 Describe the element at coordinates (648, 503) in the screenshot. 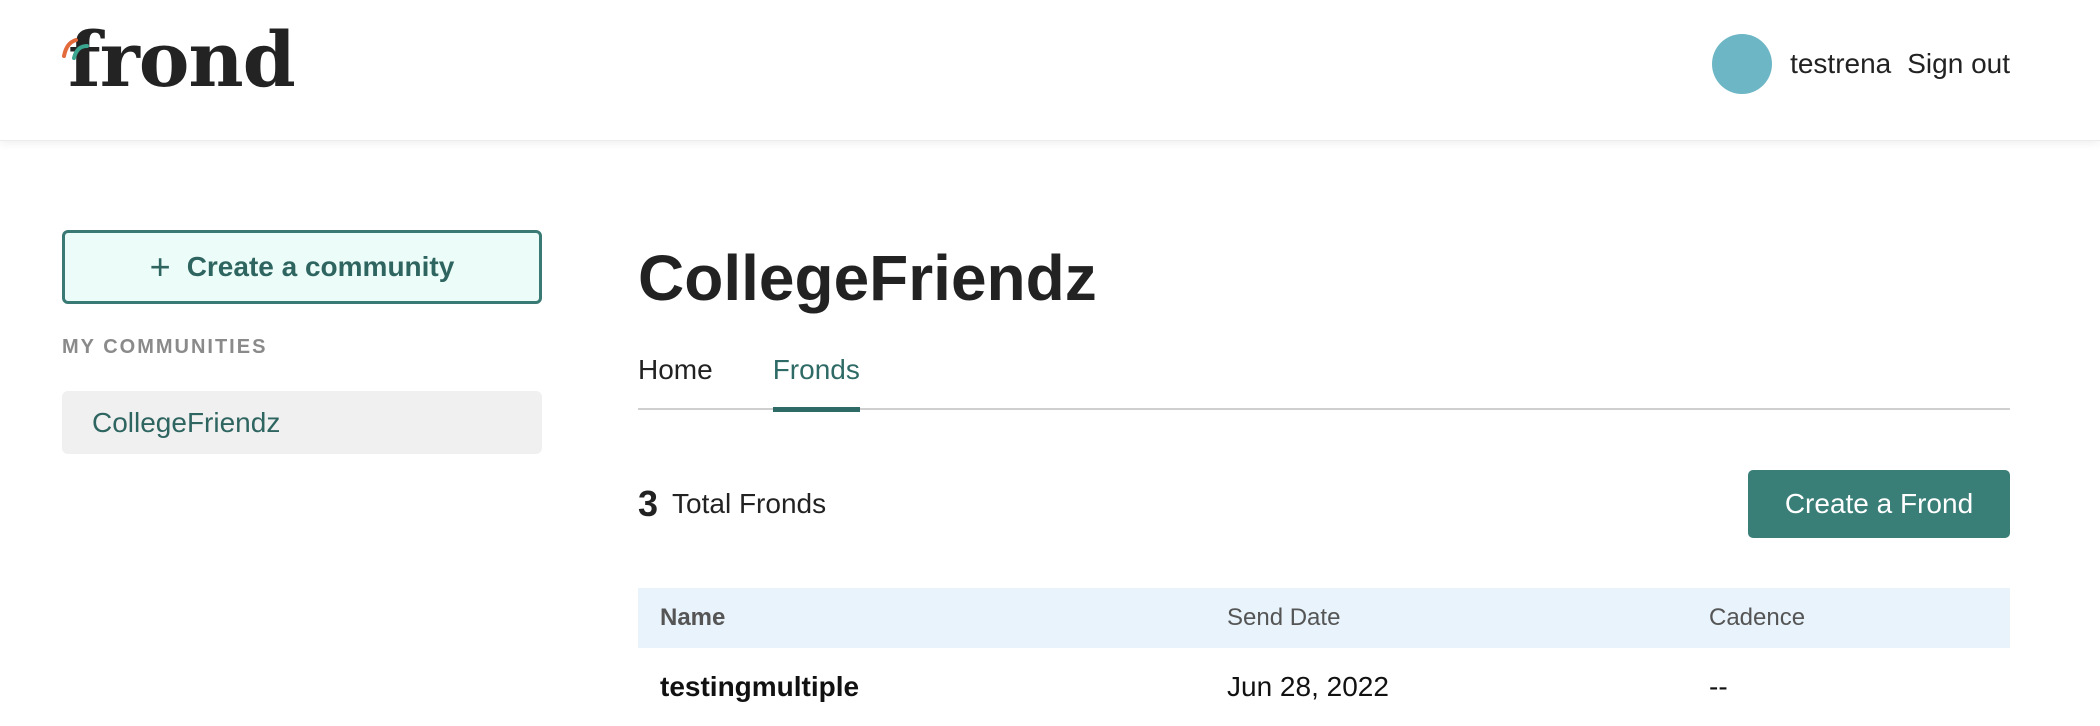

I see `total-fronds-count: 3` at that location.